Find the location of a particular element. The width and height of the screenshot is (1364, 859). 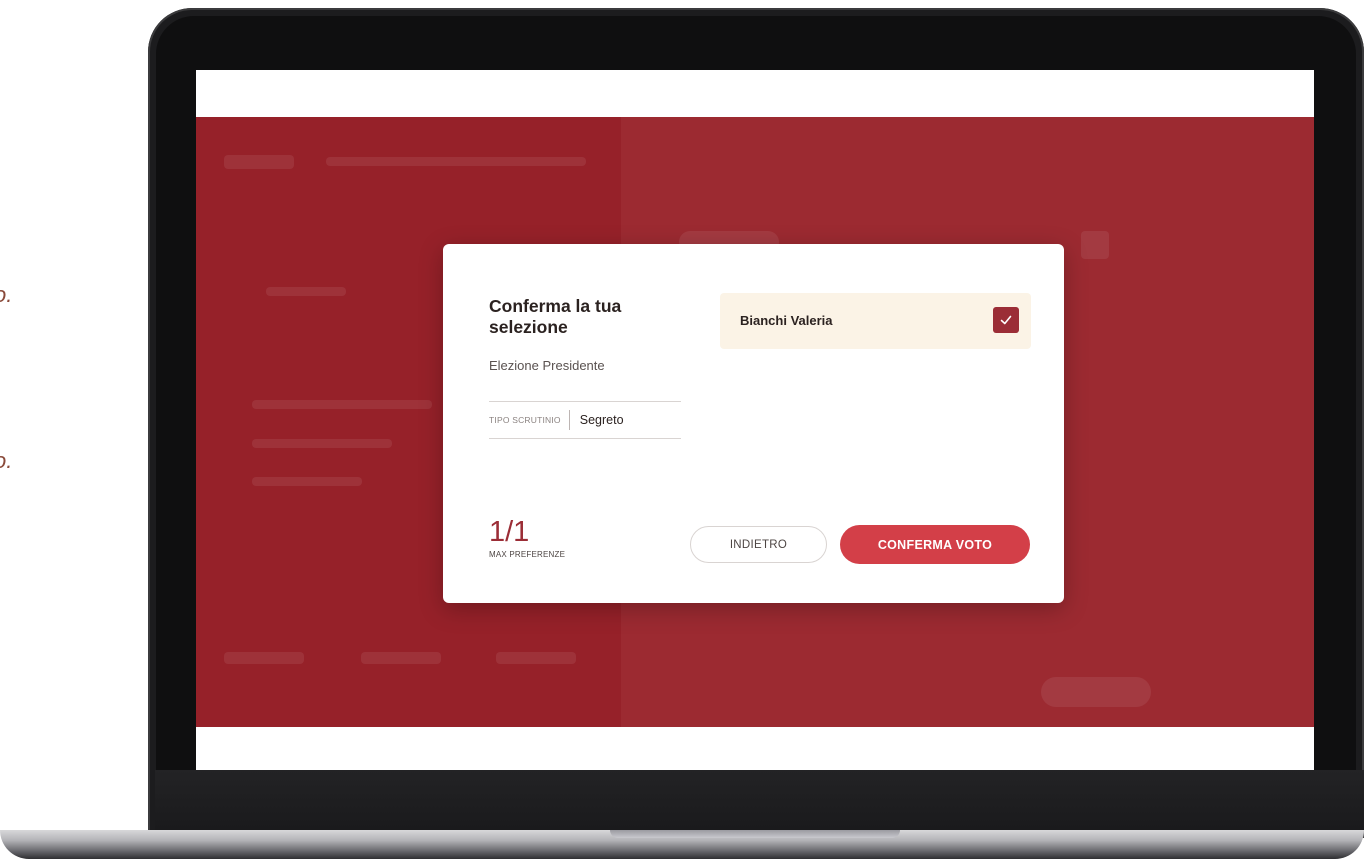

preference-counter: 1/1 MAX PREFERENZE is located at coordinates (527, 538).